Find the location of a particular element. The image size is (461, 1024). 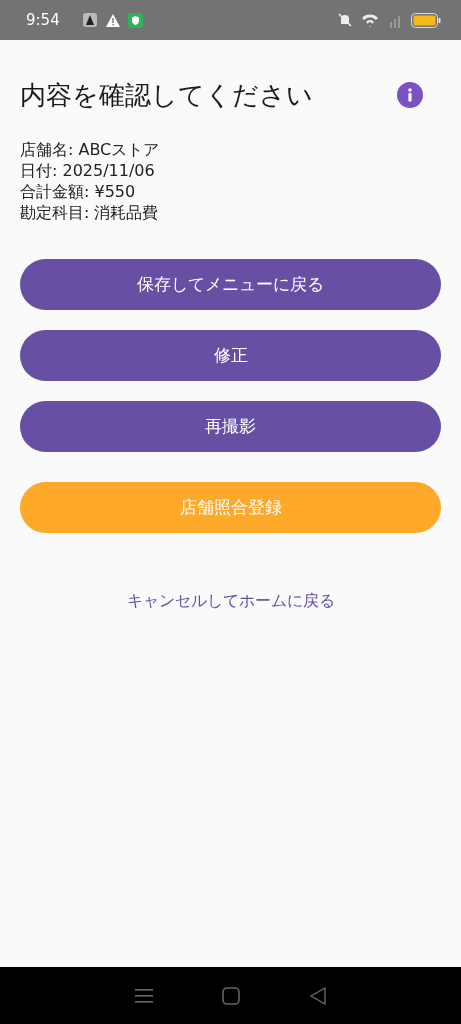

warning-icon is located at coordinates (112, 20).